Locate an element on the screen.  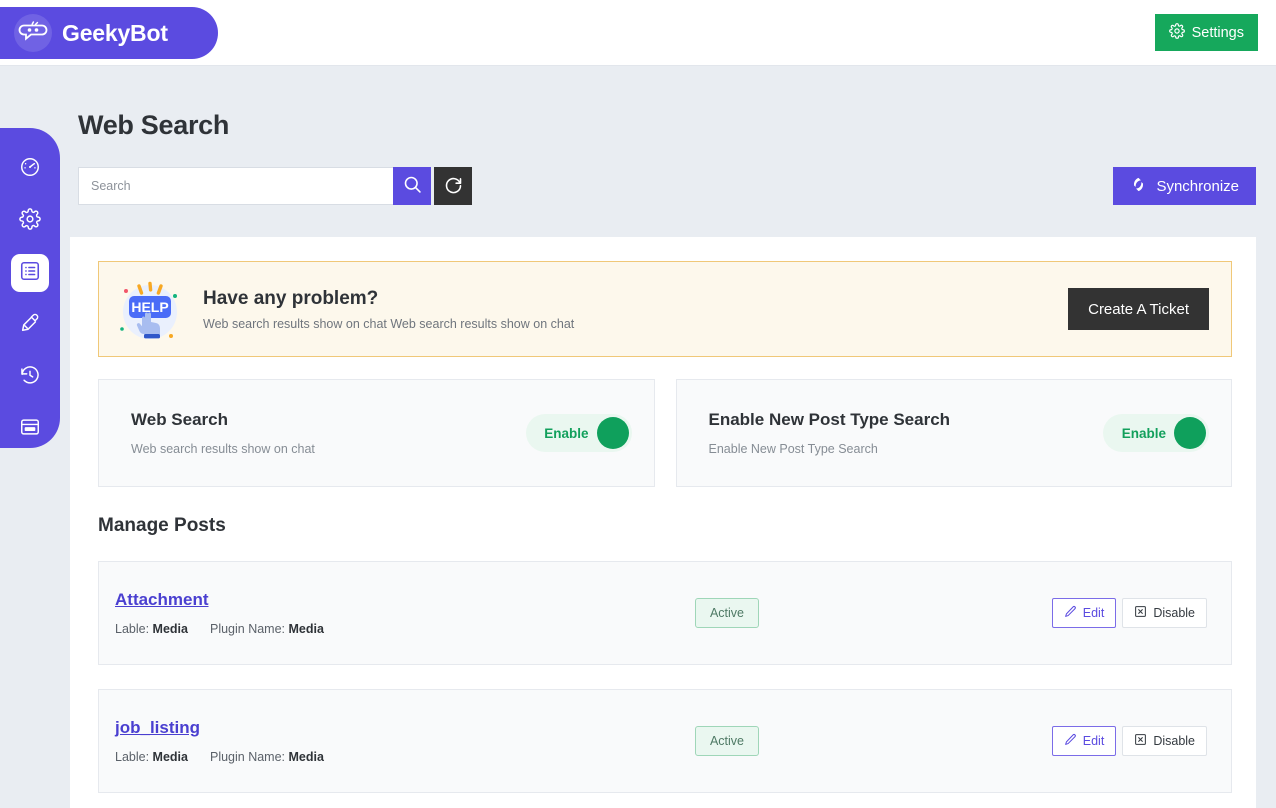
sync-arrows-icon is located at coordinates (1138, 186).